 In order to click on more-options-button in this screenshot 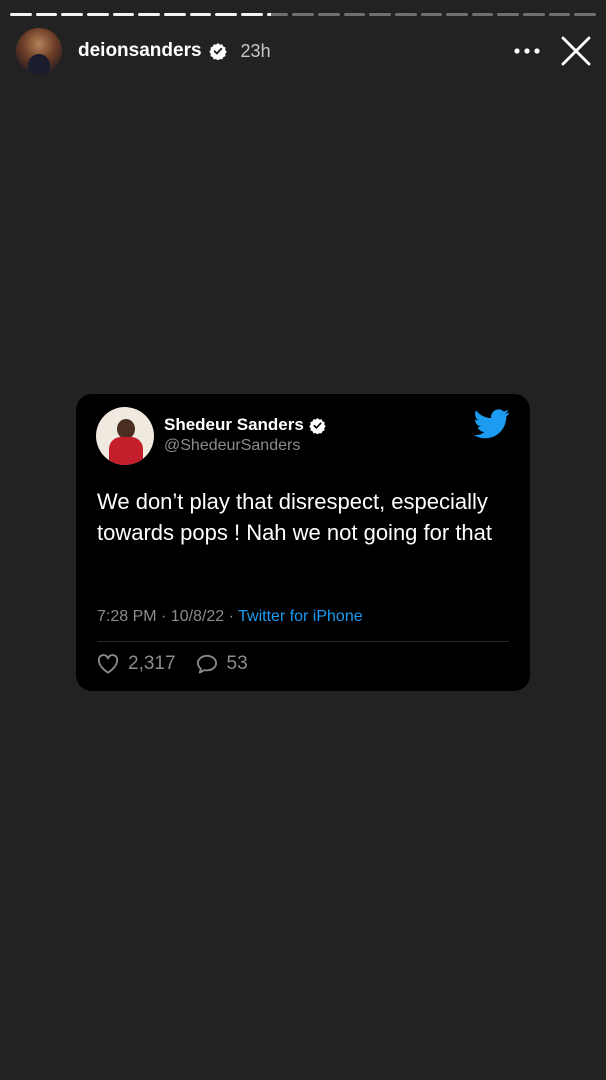, I will do `click(527, 51)`.